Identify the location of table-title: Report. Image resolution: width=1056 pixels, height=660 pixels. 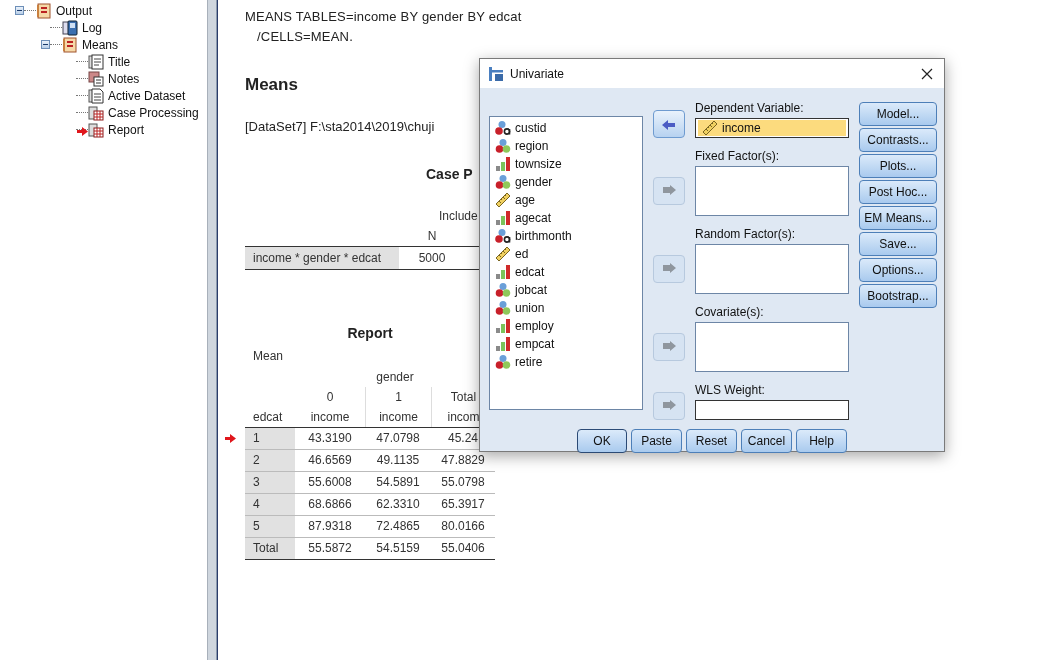
(370, 333).